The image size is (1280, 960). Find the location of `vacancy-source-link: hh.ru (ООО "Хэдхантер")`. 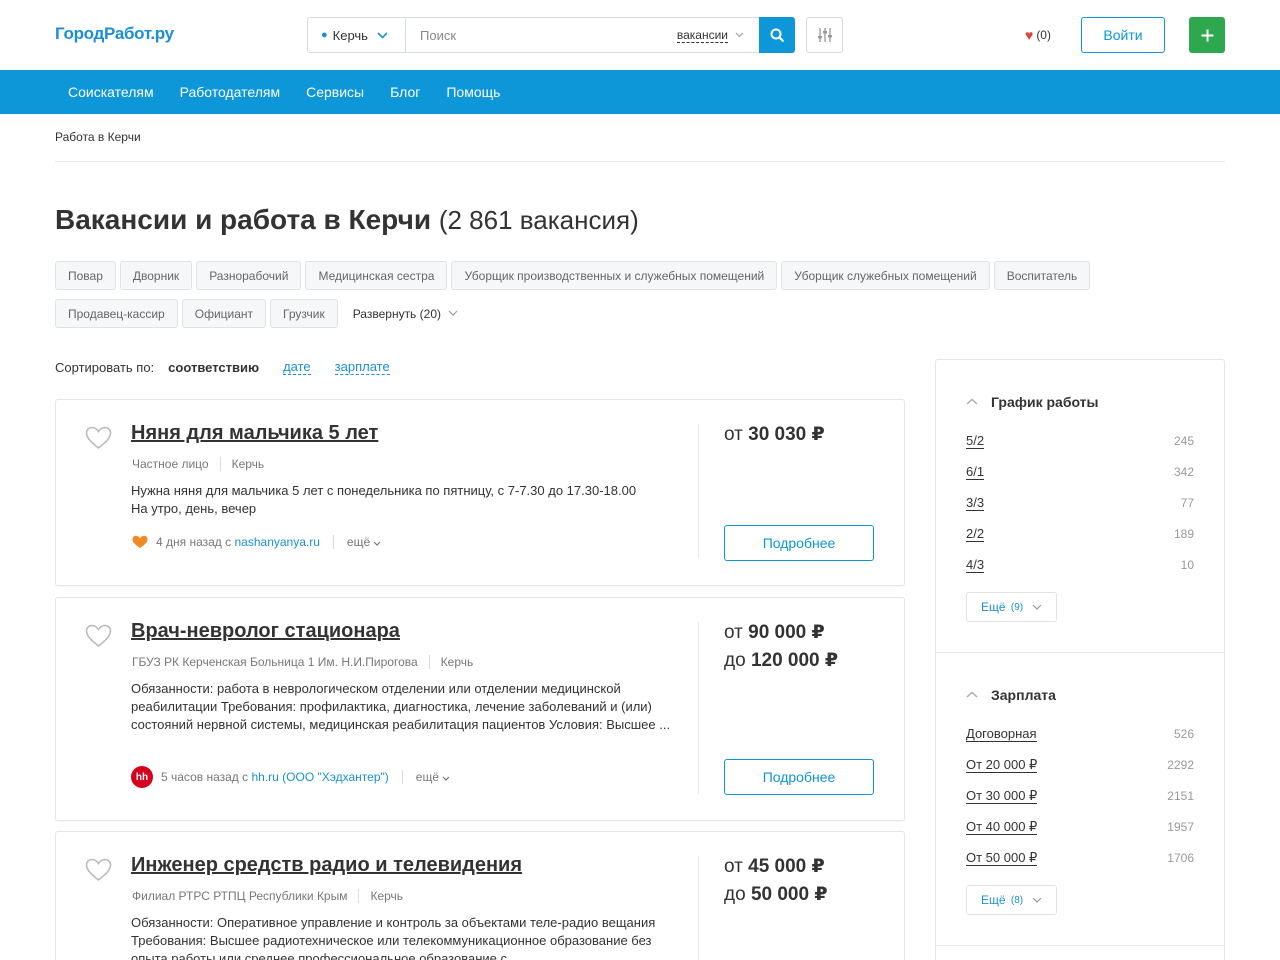

vacancy-source-link: hh.ru (ООО "Хэдхантер") is located at coordinates (319, 777).